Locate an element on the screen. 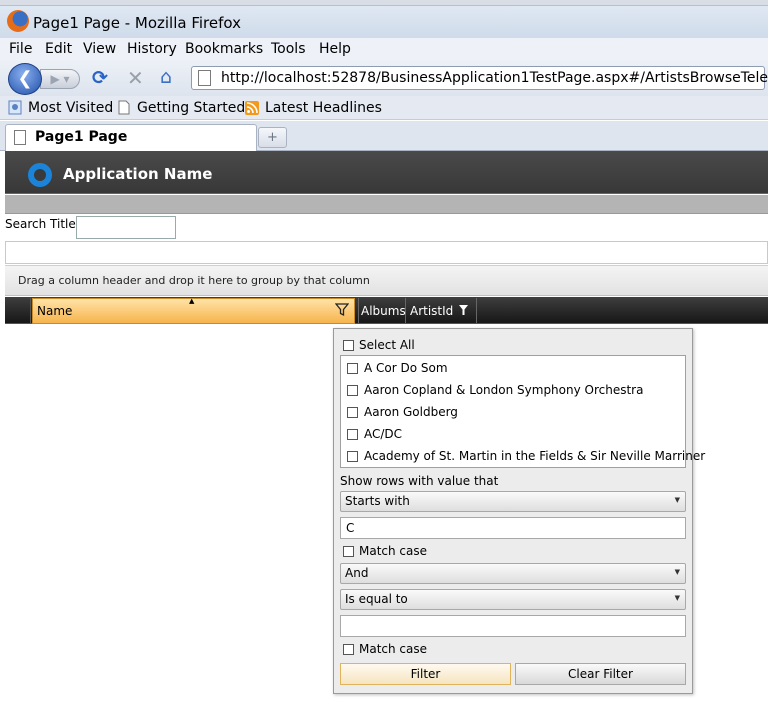  grid-indent-cell is located at coordinates (18, 310).